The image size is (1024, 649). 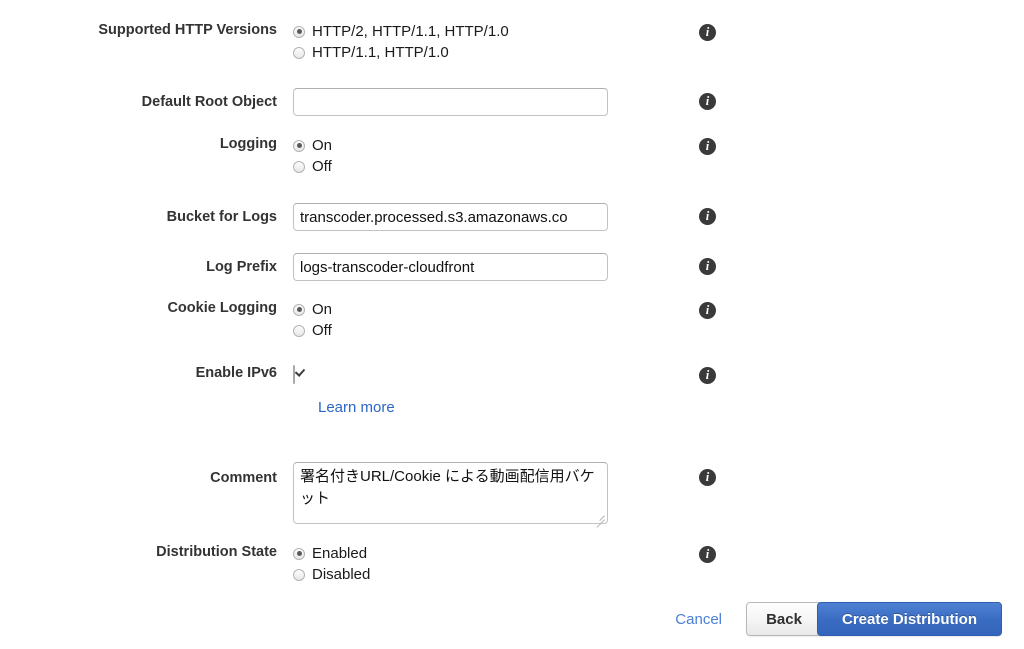 I want to click on radio-icon-logging-off, so click(x=299, y=166).